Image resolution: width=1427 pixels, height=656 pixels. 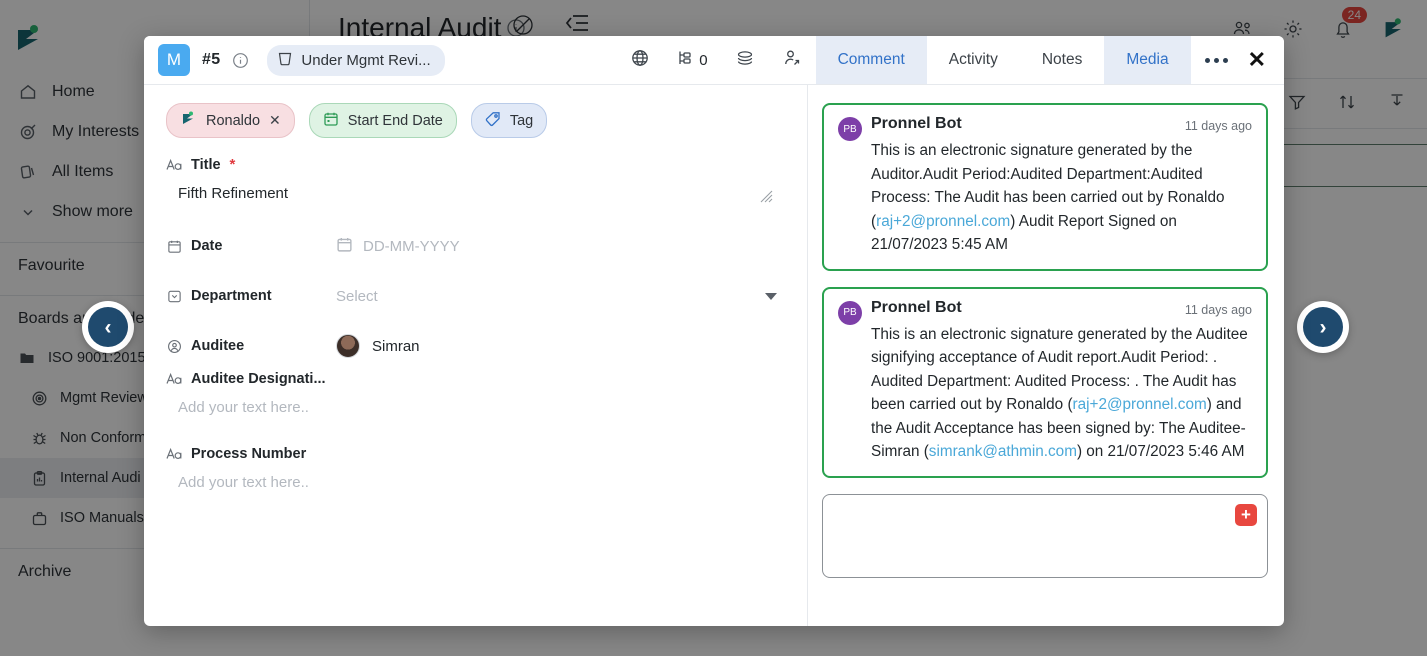 What do you see at coordinates (411, 246) in the screenshot?
I see `field-date-placeholder: DD-MM-YYYY` at bounding box center [411, 246].